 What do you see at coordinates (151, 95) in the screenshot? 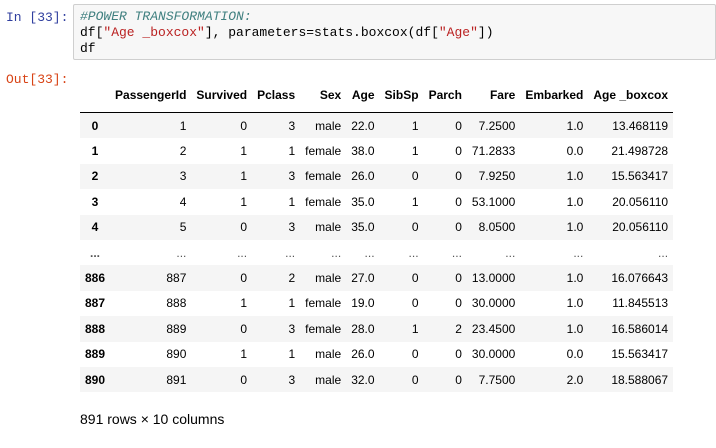
I see `column-header: PassengerId` at bounding box center [151, 95].